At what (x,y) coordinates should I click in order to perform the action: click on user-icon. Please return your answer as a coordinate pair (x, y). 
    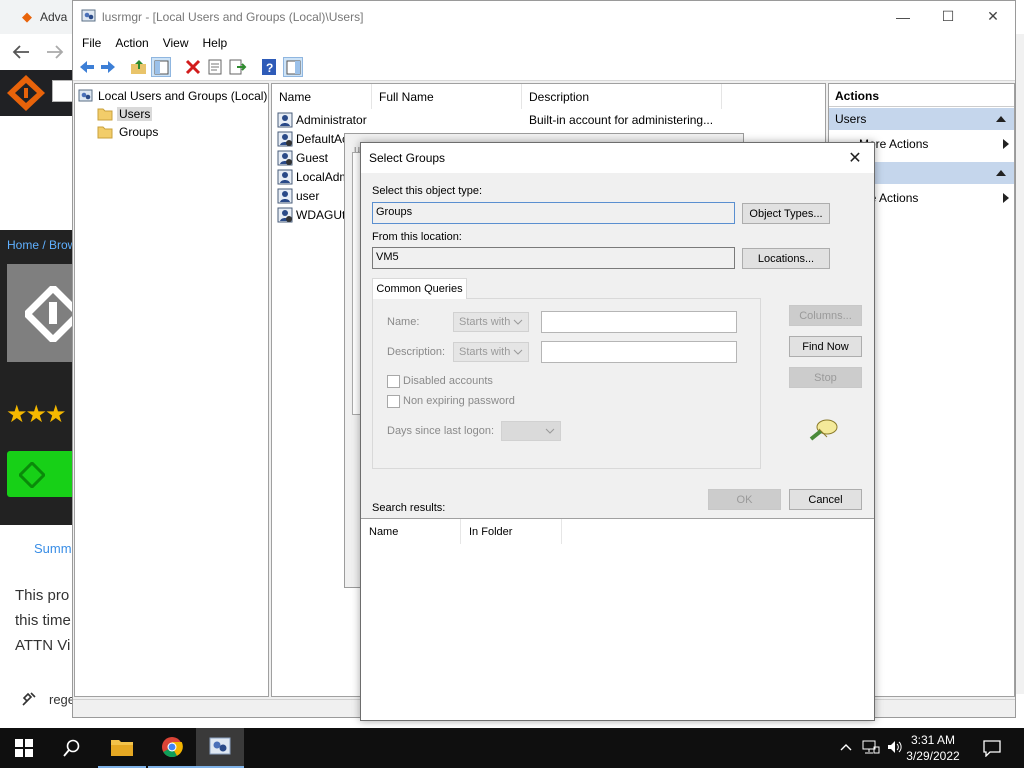
    Looking at the image, I should click on (285, 157).